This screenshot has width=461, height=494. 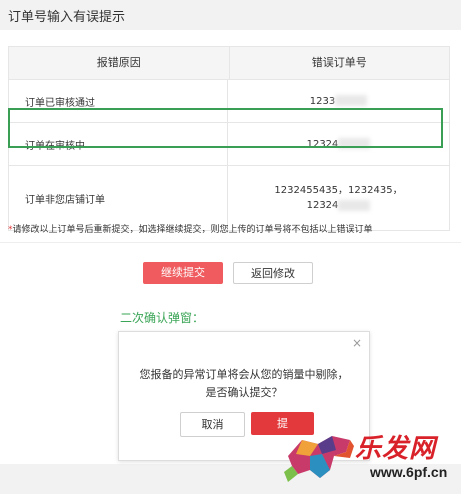 I want to click on note-text: 请修改以上订单号后重新提交，如选择继续提交，则您上传的订单号将不包括以上错误订单, so click(x=192, y=230).